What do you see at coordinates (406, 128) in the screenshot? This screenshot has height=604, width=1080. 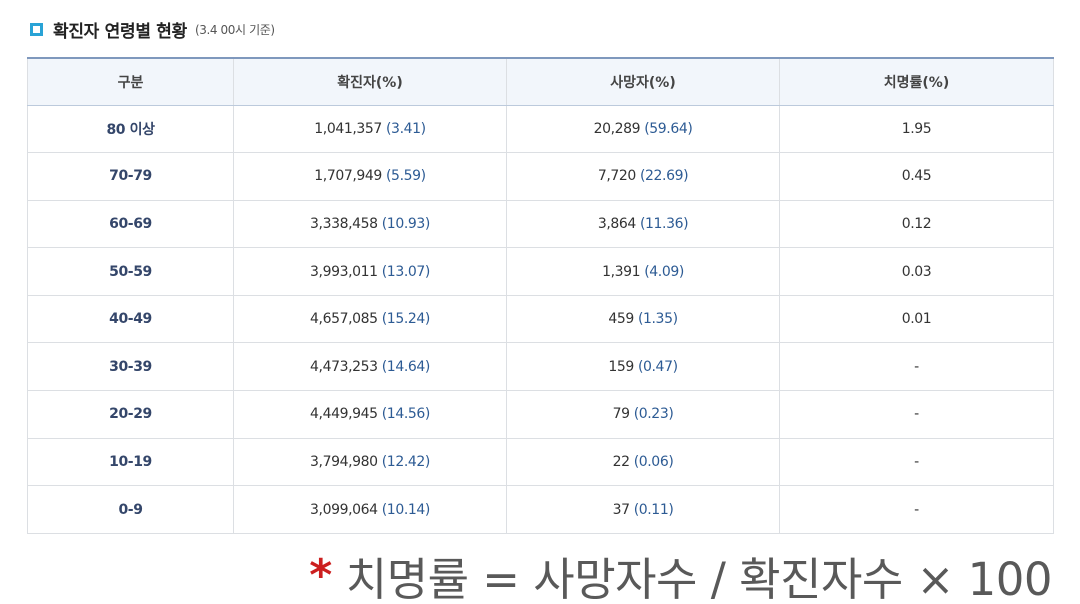 I see `cases-percent: (3.41)` at bounding box center [406, 128].